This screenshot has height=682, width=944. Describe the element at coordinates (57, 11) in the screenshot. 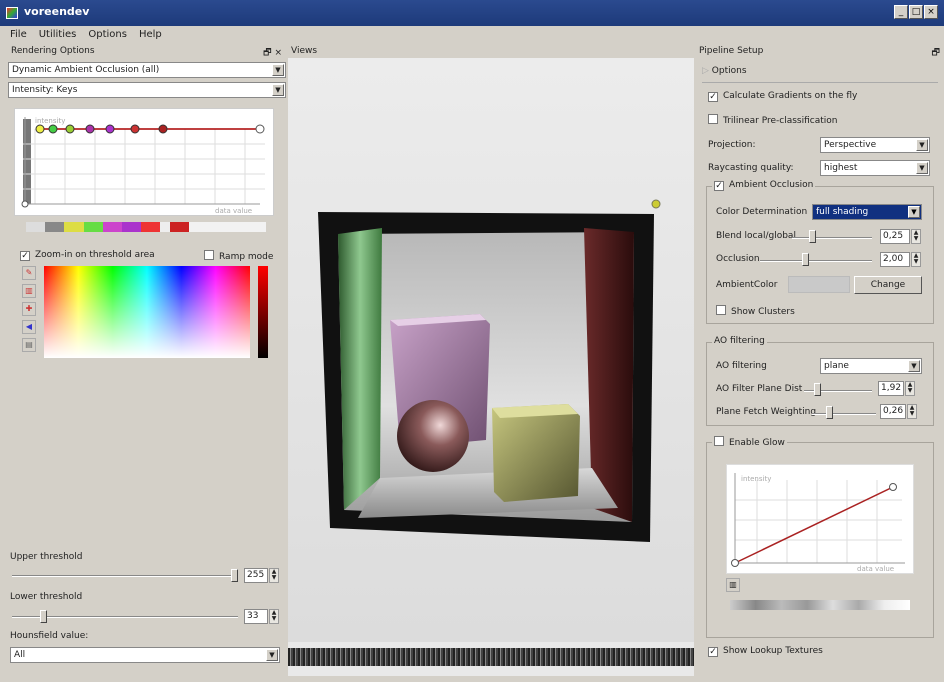

I see `window-title: voreendev` at that location.